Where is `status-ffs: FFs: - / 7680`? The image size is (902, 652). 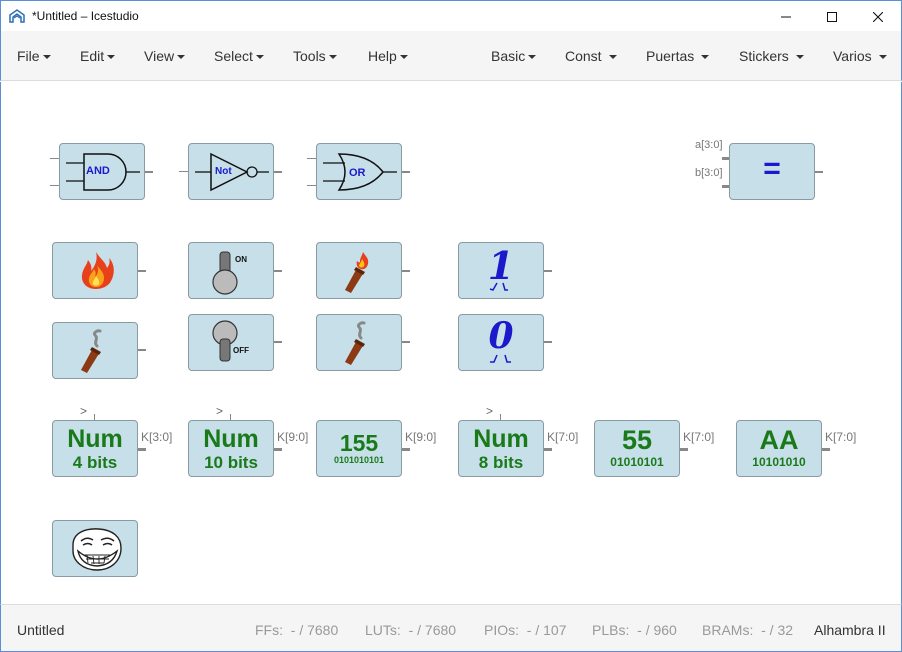
status-ffs: FFs: - / 7680 is located at coordinates (296, 630).